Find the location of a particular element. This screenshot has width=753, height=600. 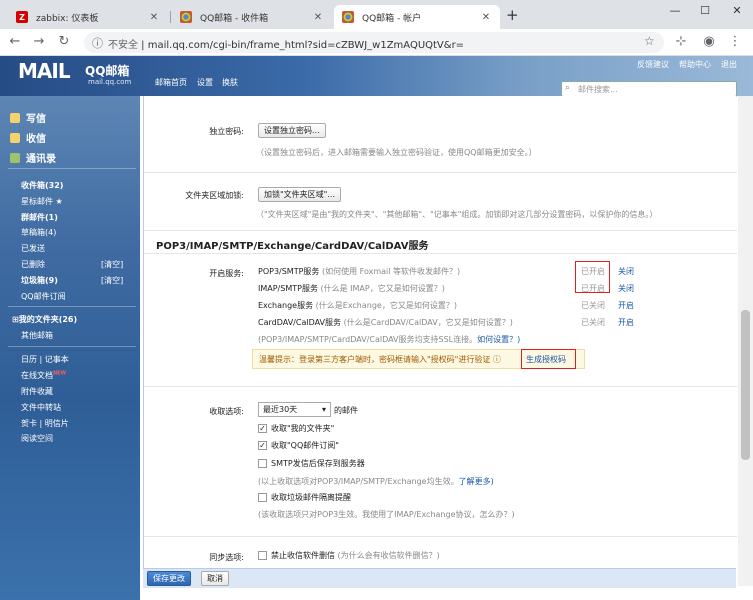

mail-logo: MAIL is located at coordinates (44, 71).